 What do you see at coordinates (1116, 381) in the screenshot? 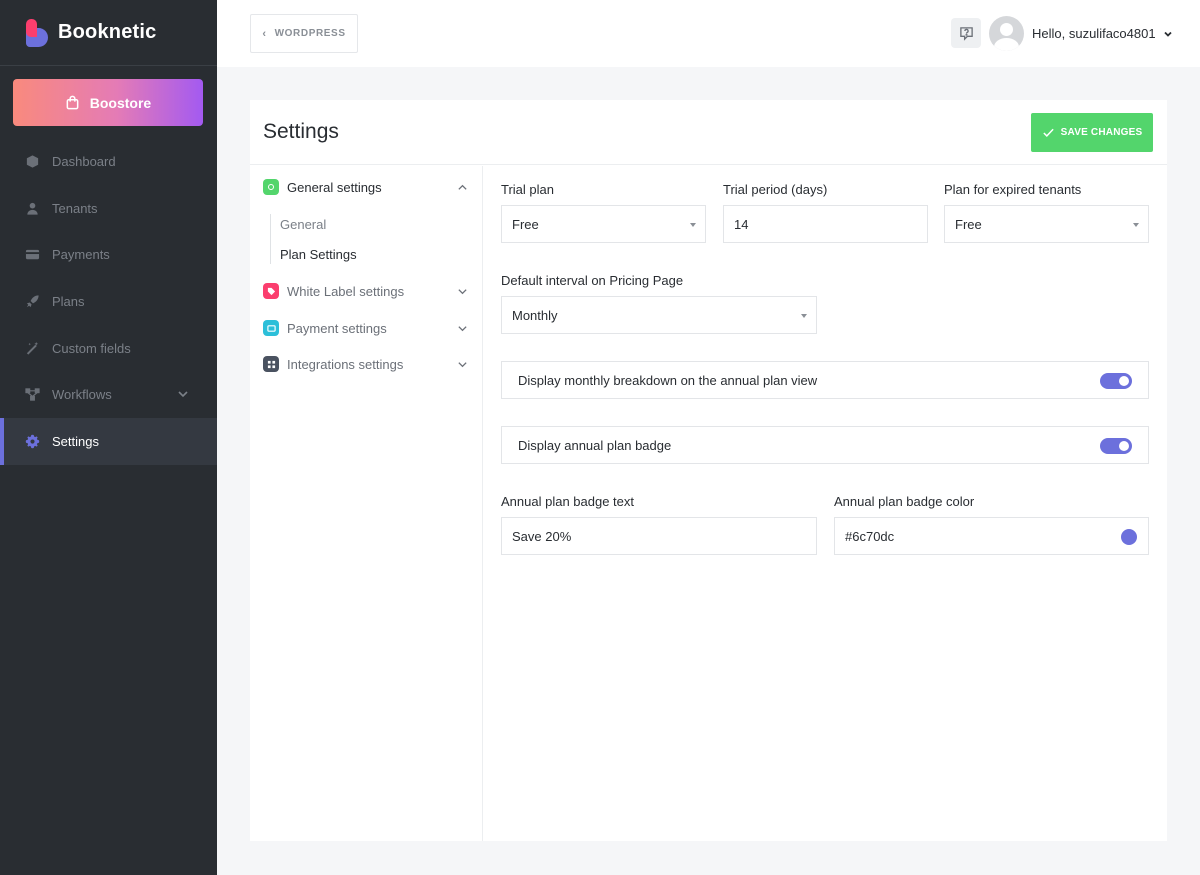
I see `monthly-breakdown-toggle` at bounding box center [1116, 381].